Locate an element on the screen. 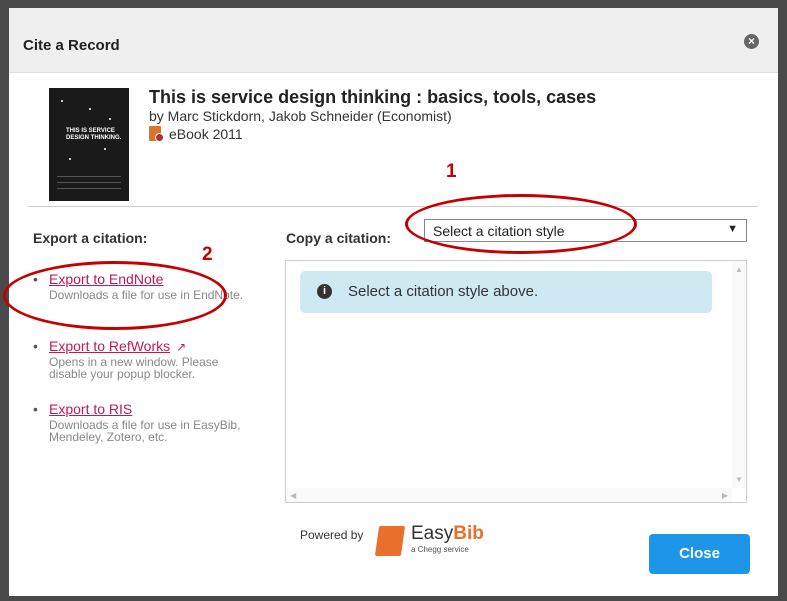 The height and width of the screenshot is (601, 787). info-message: Select a citation style above. is located at coordinates (443, 291).